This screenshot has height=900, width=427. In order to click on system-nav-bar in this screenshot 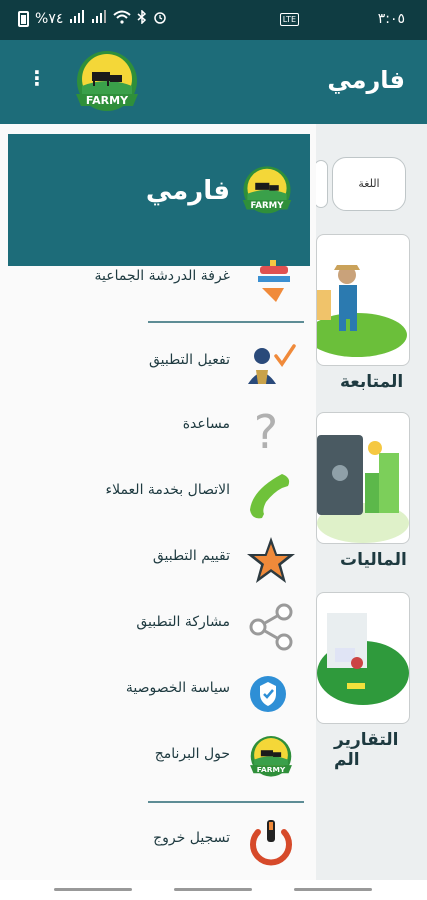, I will do `click(213, 890)`.